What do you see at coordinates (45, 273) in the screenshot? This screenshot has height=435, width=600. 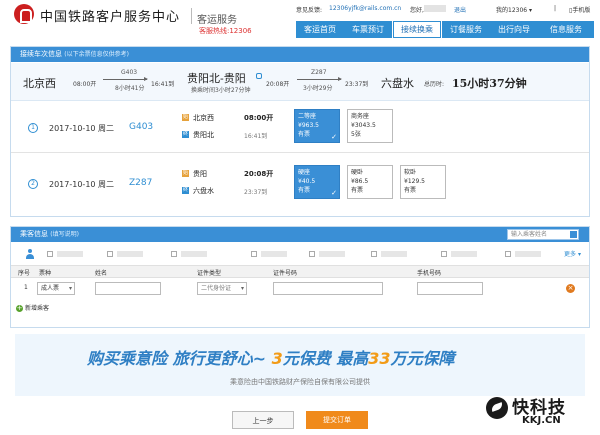 I see `col-ticket-type: 票种` at bounding box center [45, 273].